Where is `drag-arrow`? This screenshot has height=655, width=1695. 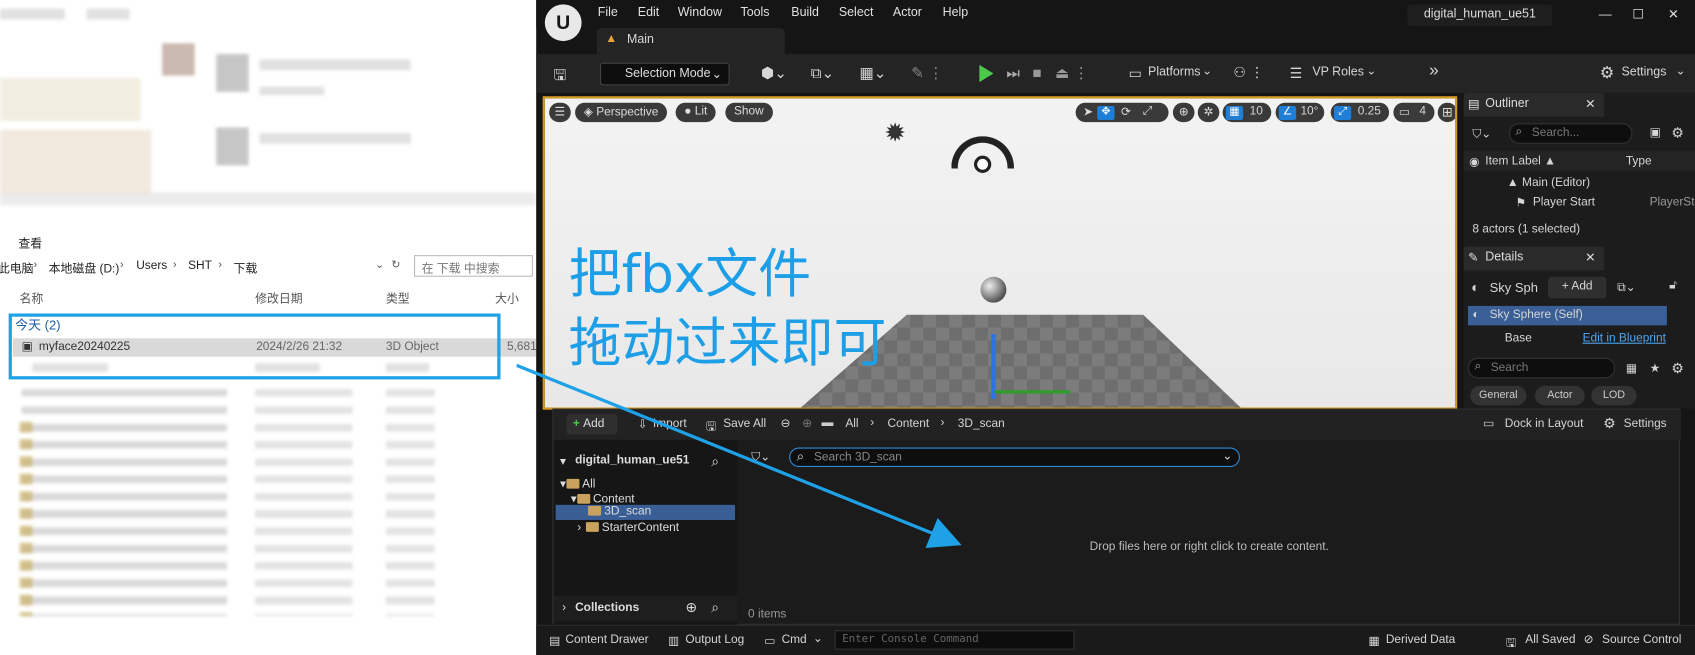
drag-arrow is located at coordinates (739, 455).